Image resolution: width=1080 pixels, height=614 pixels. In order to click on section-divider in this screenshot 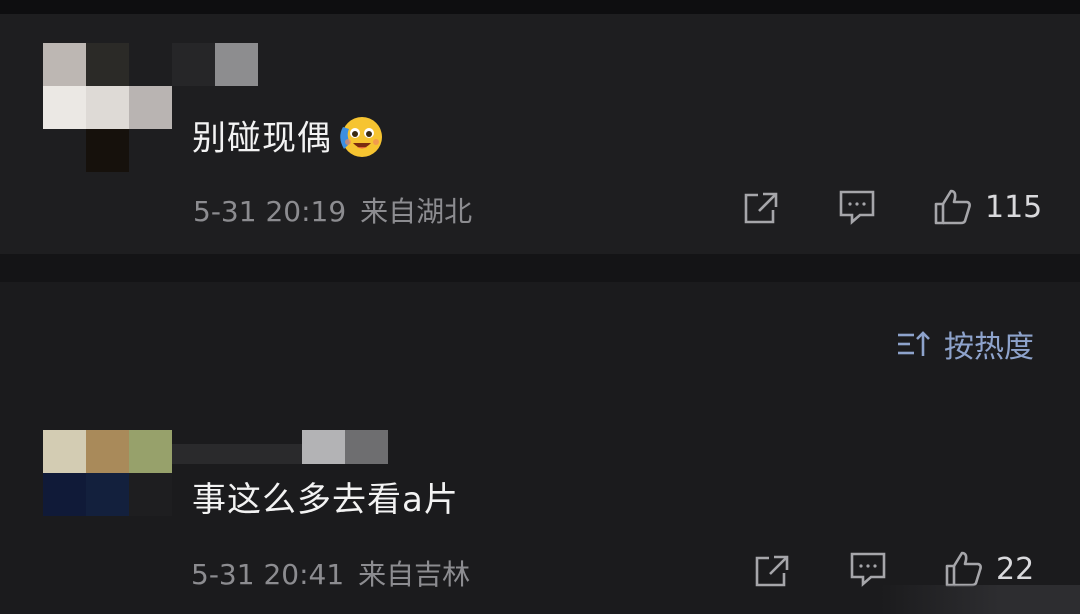, I will do `click(540, 268)`.